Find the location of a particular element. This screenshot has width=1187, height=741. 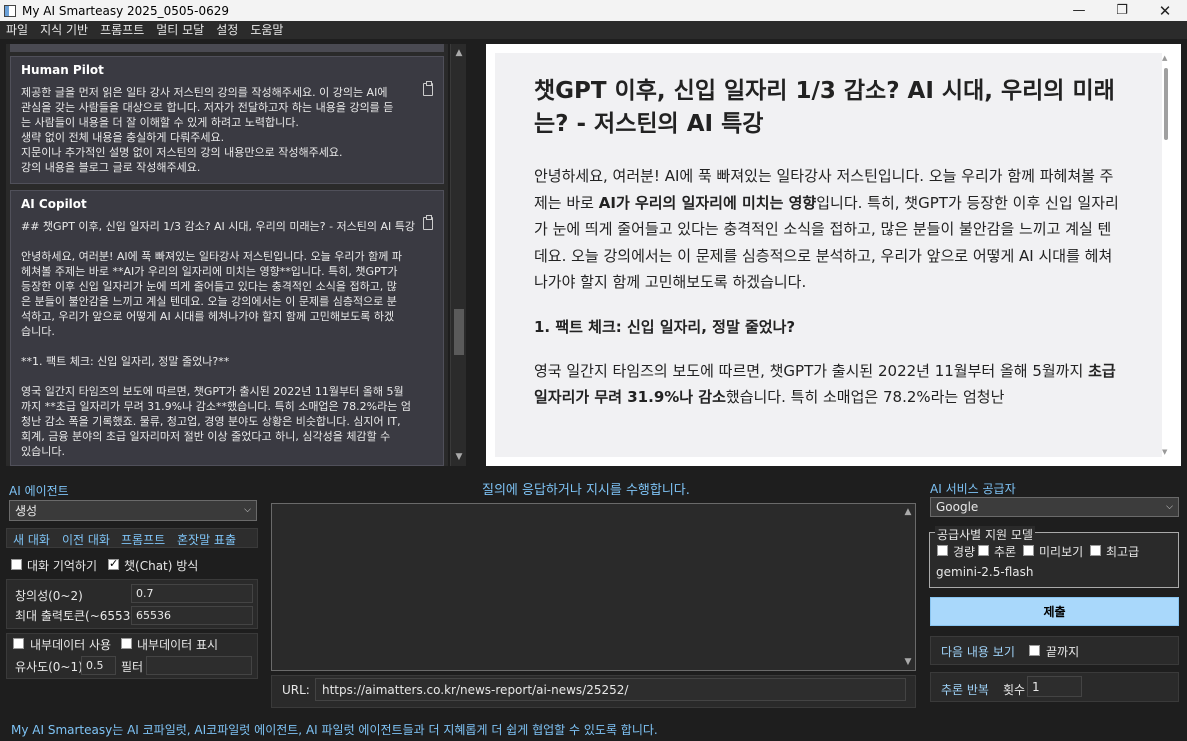

previous-message-edge is located at coordinates (227, 48).